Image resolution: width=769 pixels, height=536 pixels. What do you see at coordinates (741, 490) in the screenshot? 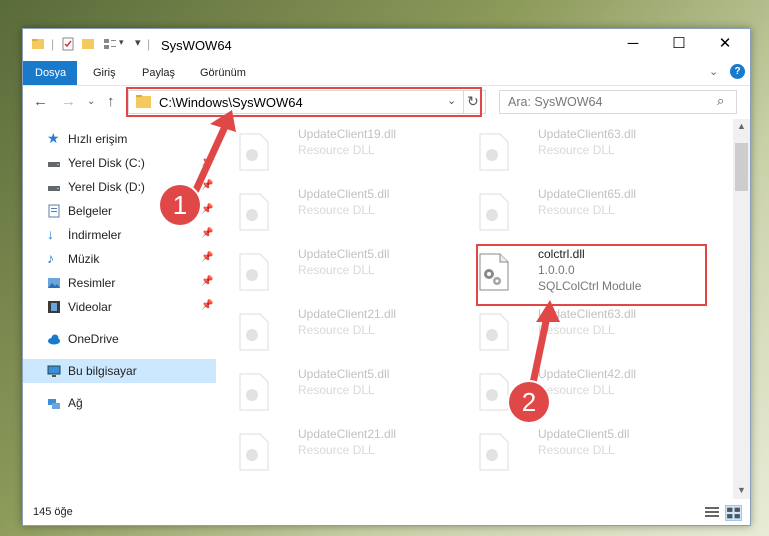
I see `scroll-down-icon: ▼` at bounding box center [741, 490].